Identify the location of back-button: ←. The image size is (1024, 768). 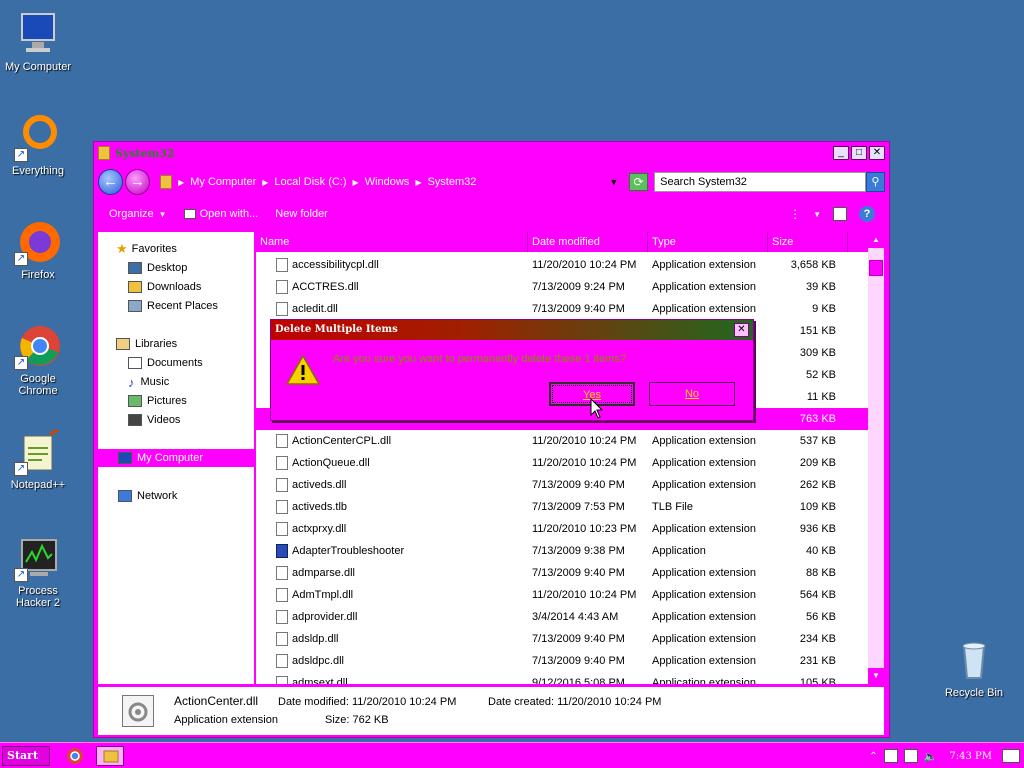
(111, 182).